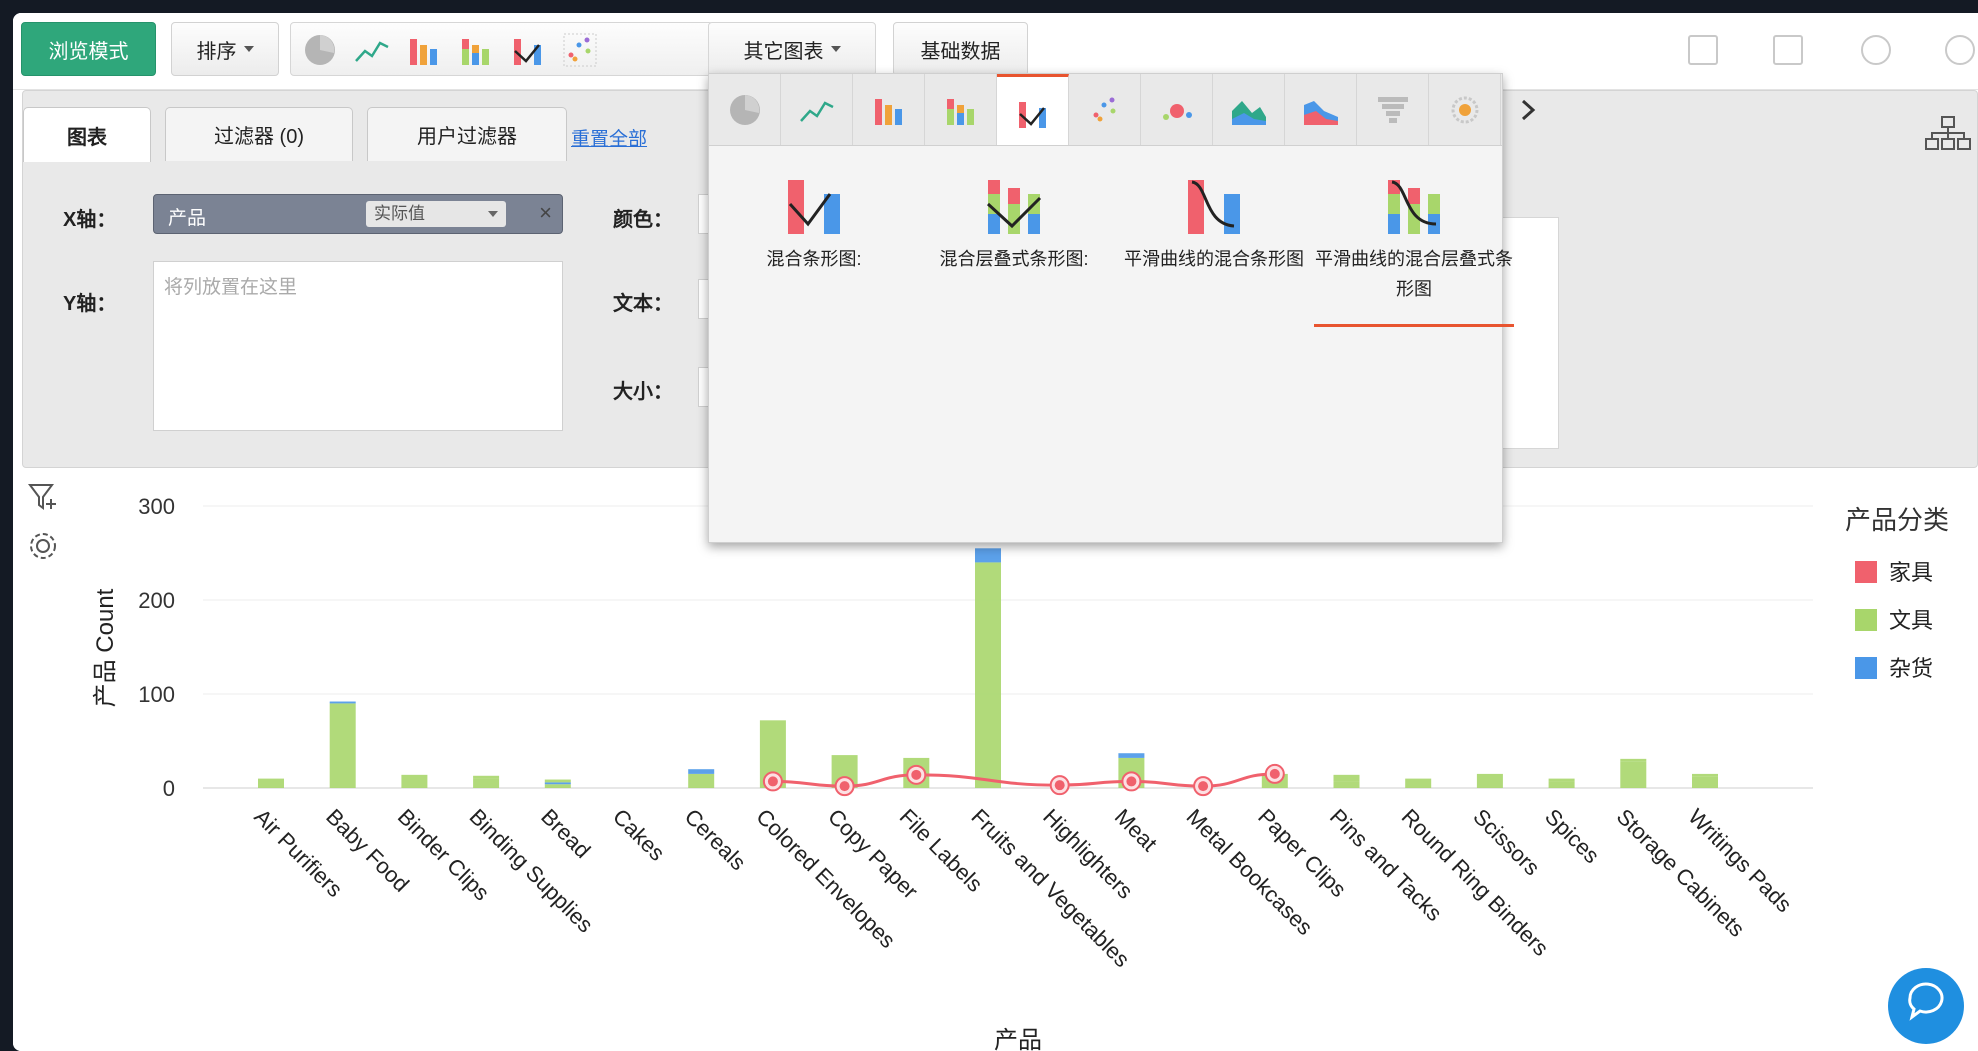 The width and height of the screenshot is (1978, 1051). I want to click on x-tick-label: Meat, so click(1136, 830).